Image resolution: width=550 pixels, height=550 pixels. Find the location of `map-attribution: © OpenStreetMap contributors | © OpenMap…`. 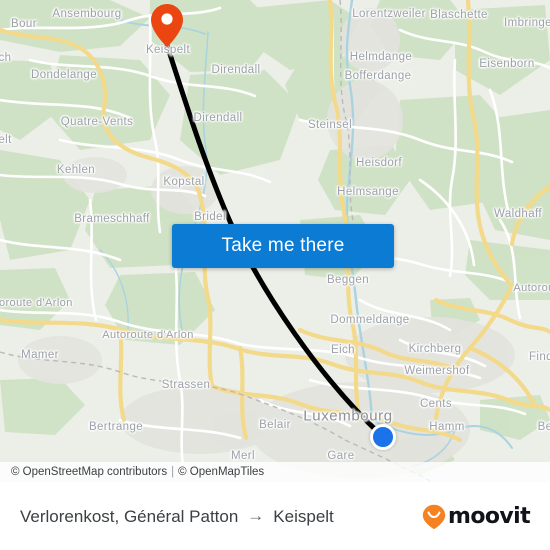

map-attribution: © OpenStreetMap contributors | © OpenMap… is located at coordinates (275, 472).